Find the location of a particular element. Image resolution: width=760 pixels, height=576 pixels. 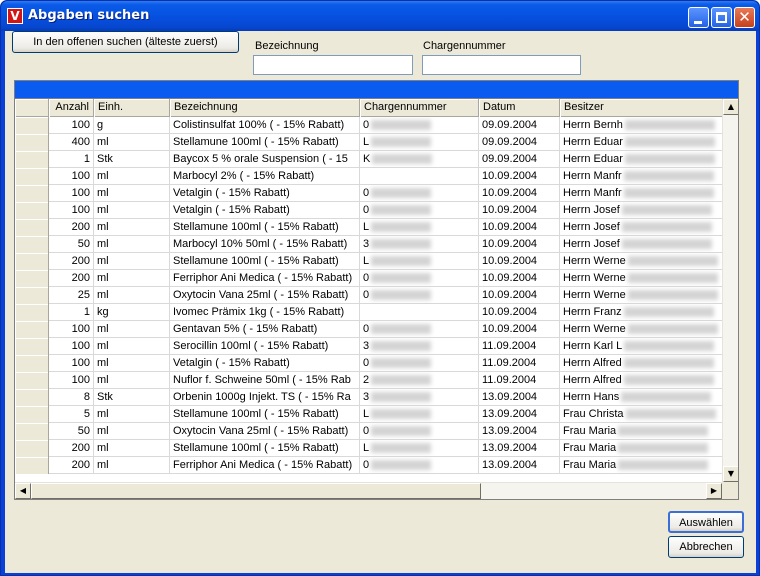

cell-besitzer: Herrn Alfred is located at coordinates (641, 363).